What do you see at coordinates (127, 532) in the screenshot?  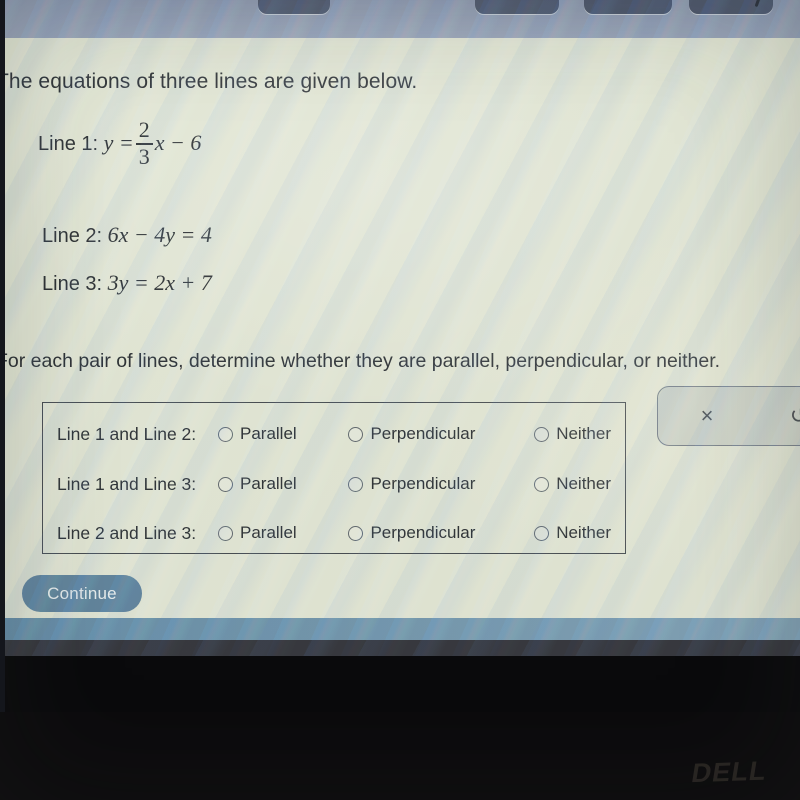 I see `row-label-line2-line3: Line 2 and Line 3:` at bounding box center [127, 532].